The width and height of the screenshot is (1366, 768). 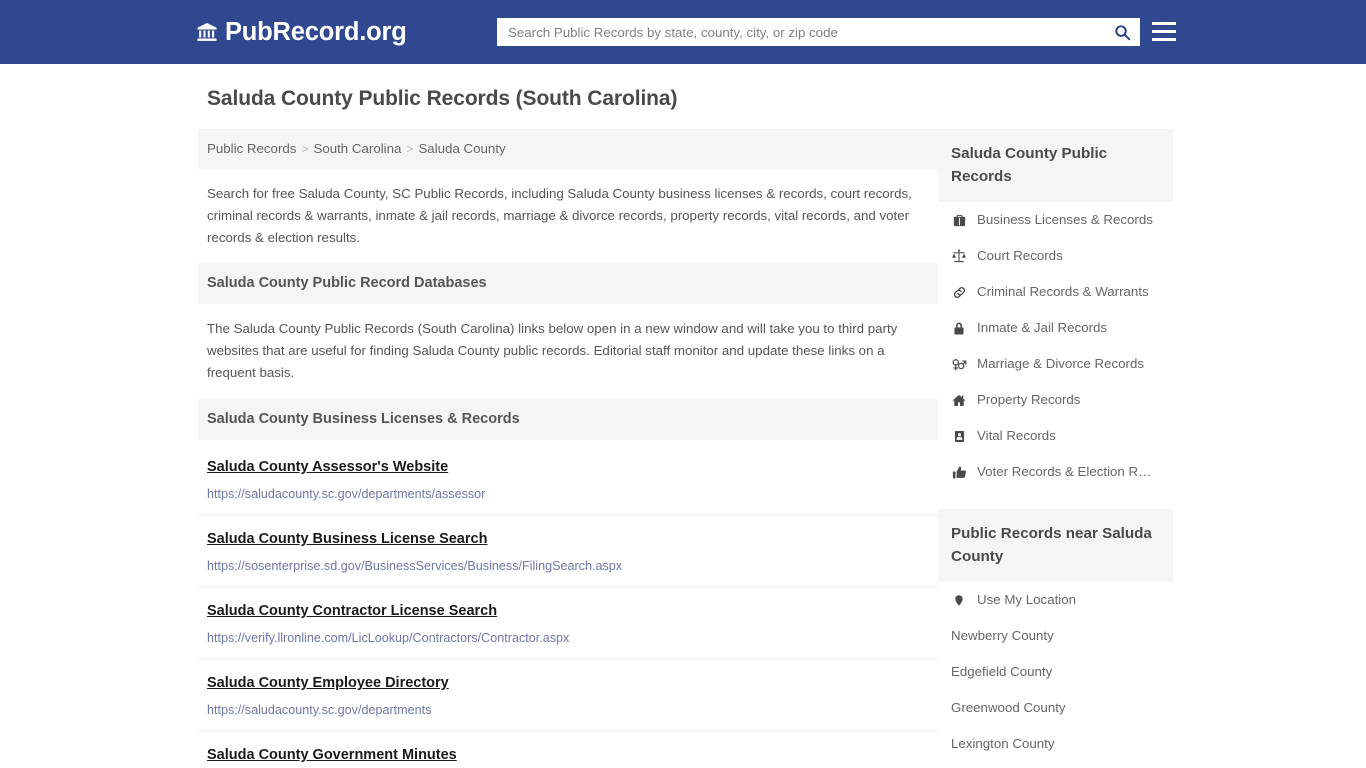 What do you see at coordinates (1003, 743) in the screenshot?
I see `sidebar-item-label: Lexington County` at bounding box center [1003, 743].